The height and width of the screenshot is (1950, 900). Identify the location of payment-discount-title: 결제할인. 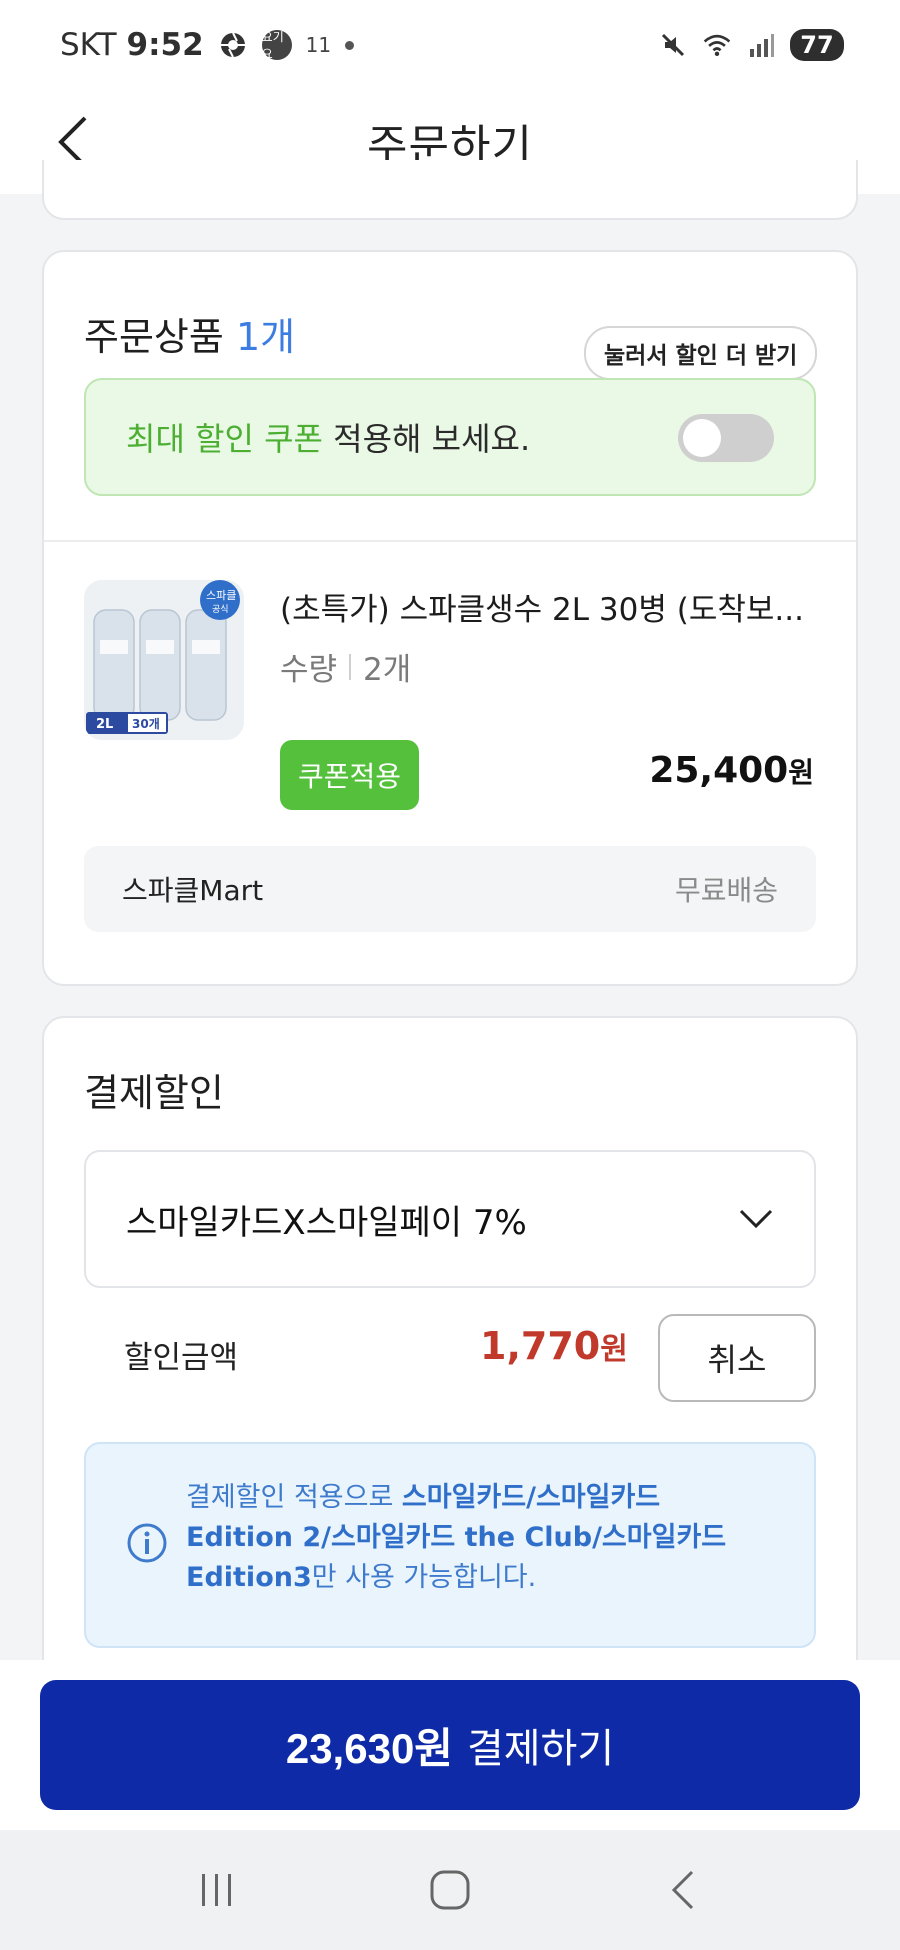
(154, 1093).